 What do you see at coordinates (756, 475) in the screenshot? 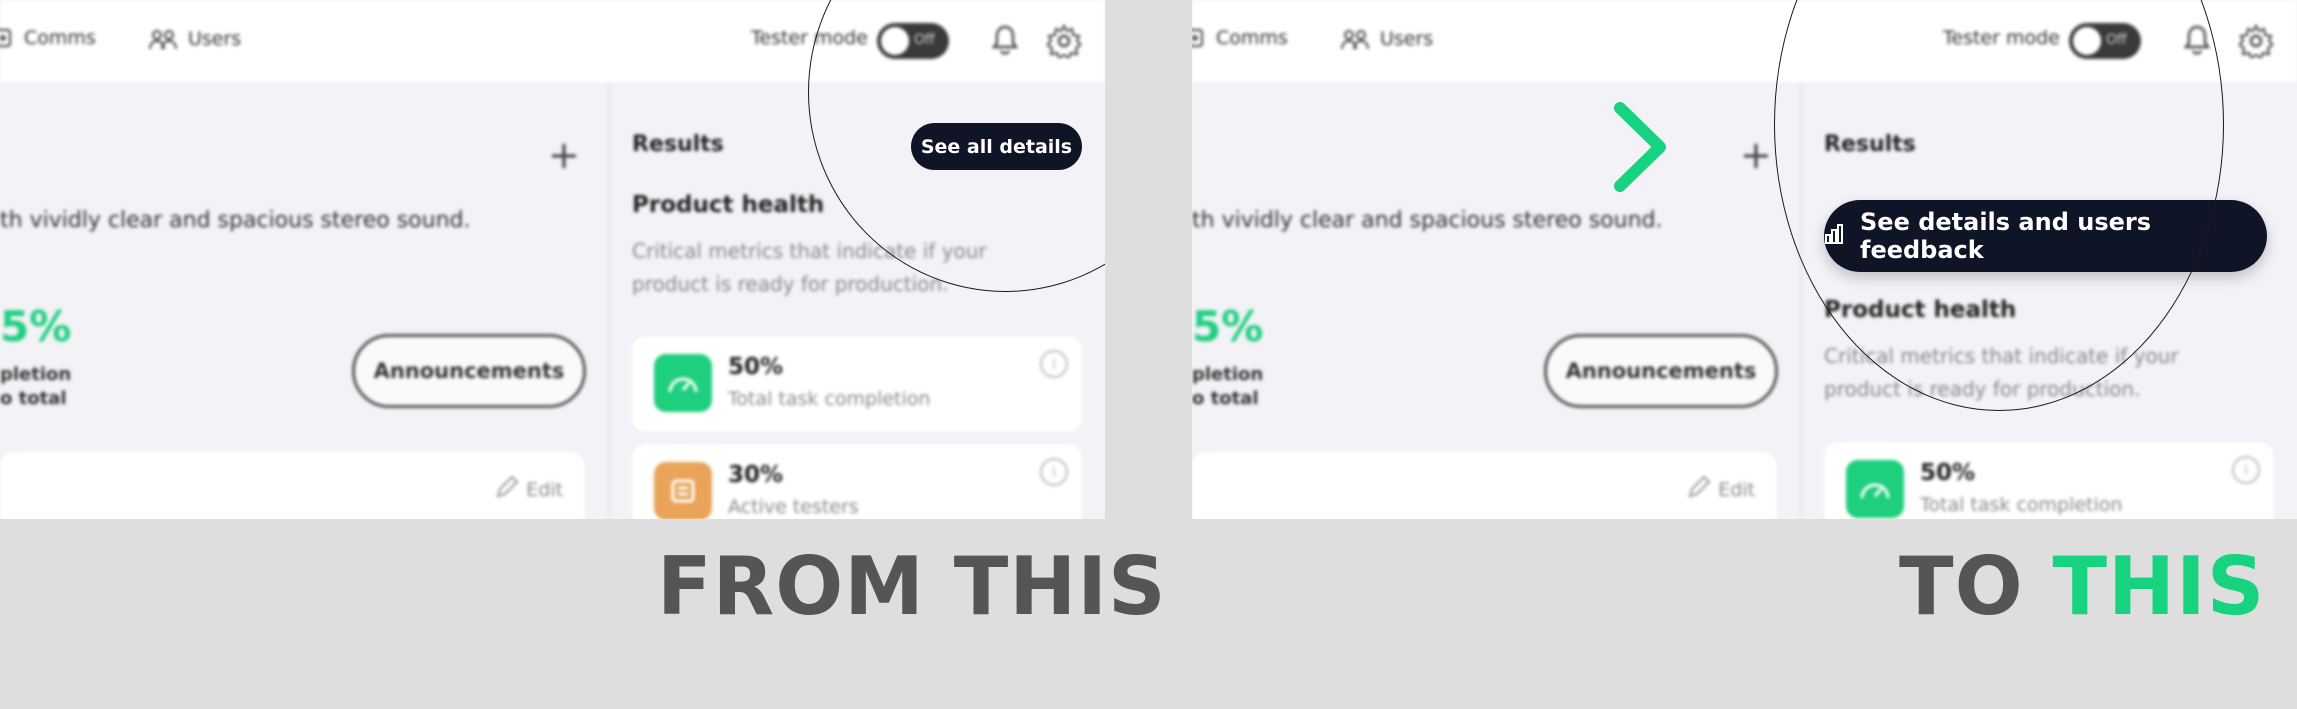
I see `metric-value: 30%` at bounding box center [756, 475].